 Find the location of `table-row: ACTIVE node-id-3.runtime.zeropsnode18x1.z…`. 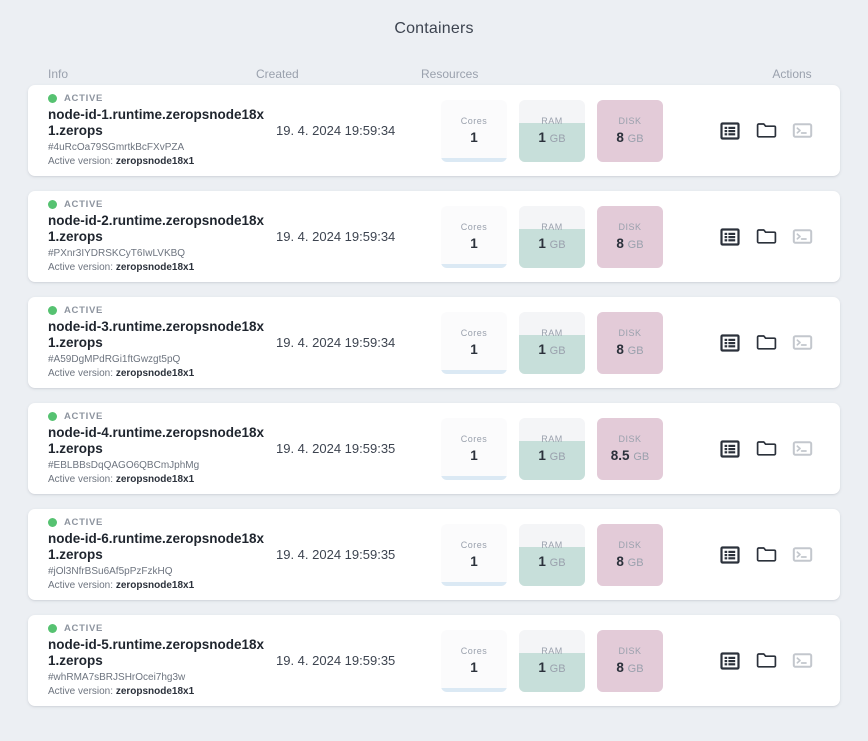

table-row: ACTIVE node-id-3.runtime.zeropsnode18x1.z… is located at coordinates (434, 342).